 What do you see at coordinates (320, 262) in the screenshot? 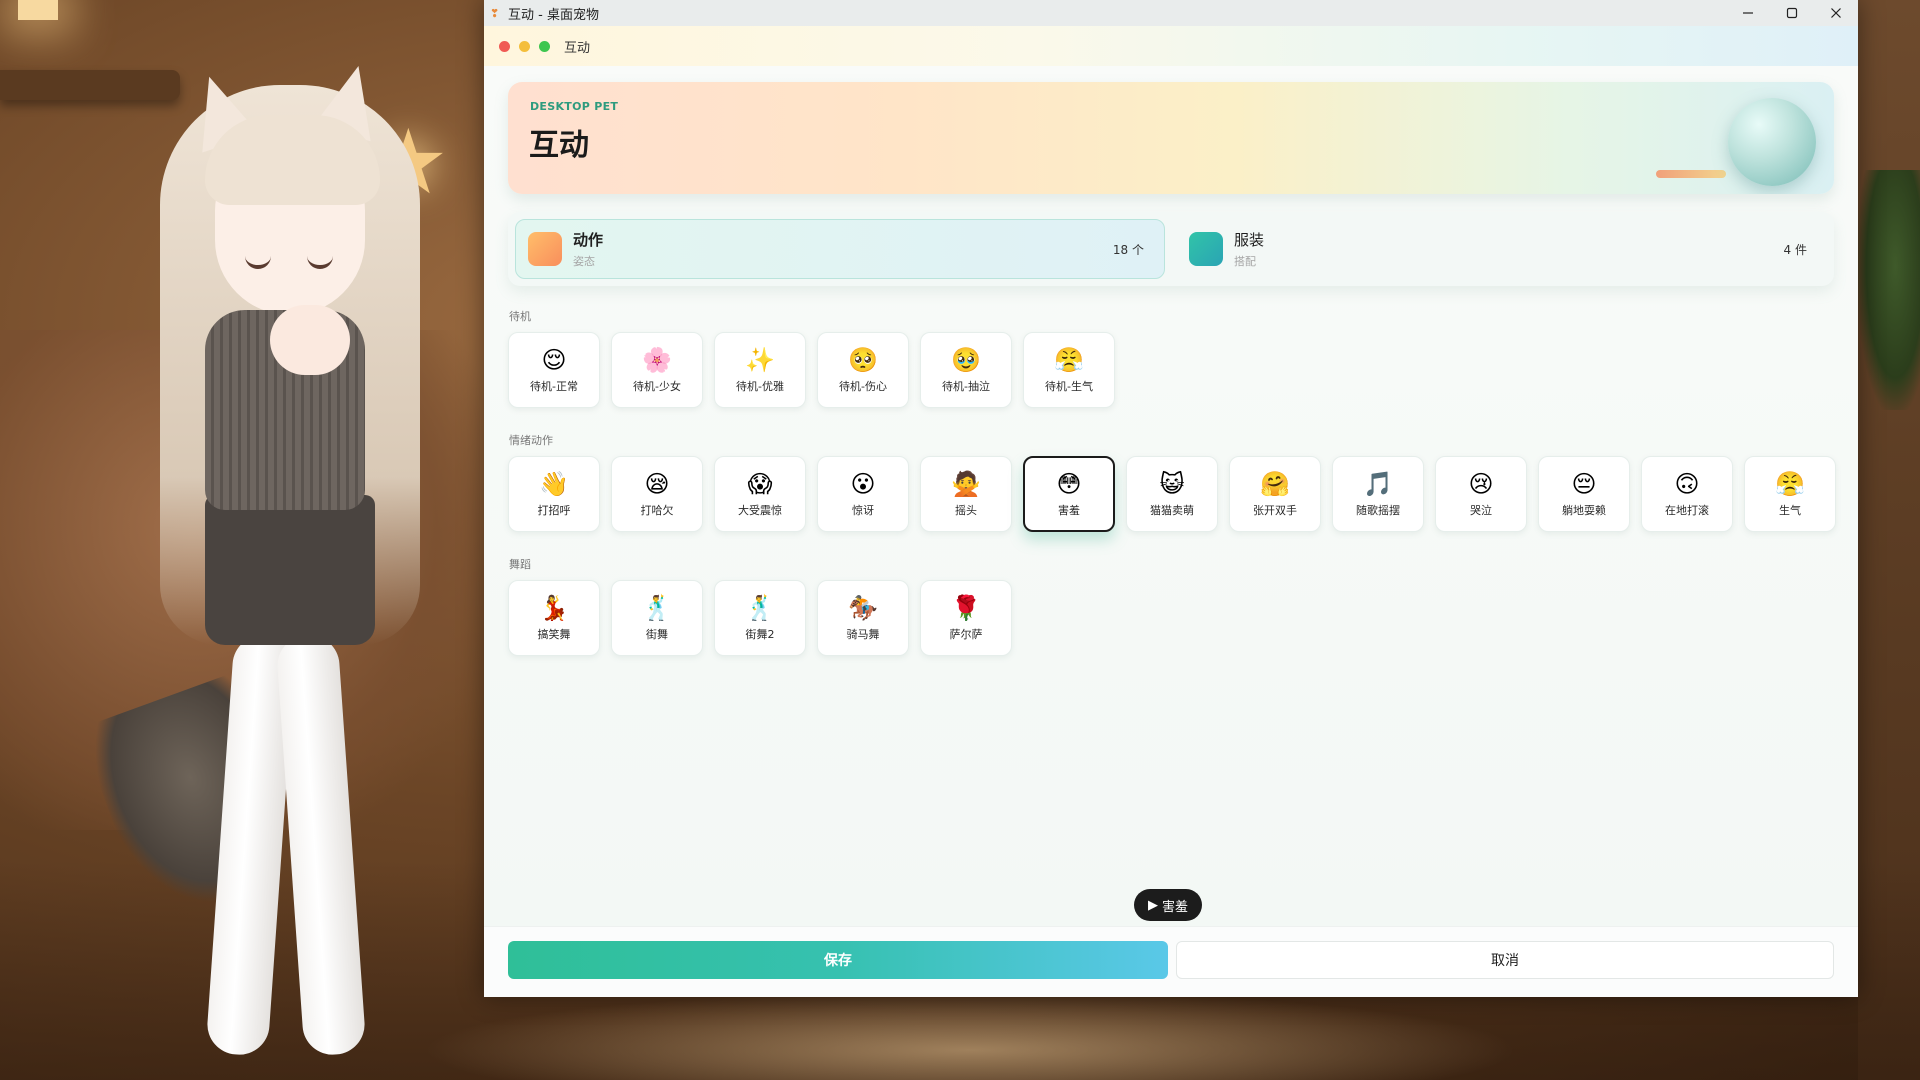
I see `pet-eye-right` at bounding box center [320, 262].